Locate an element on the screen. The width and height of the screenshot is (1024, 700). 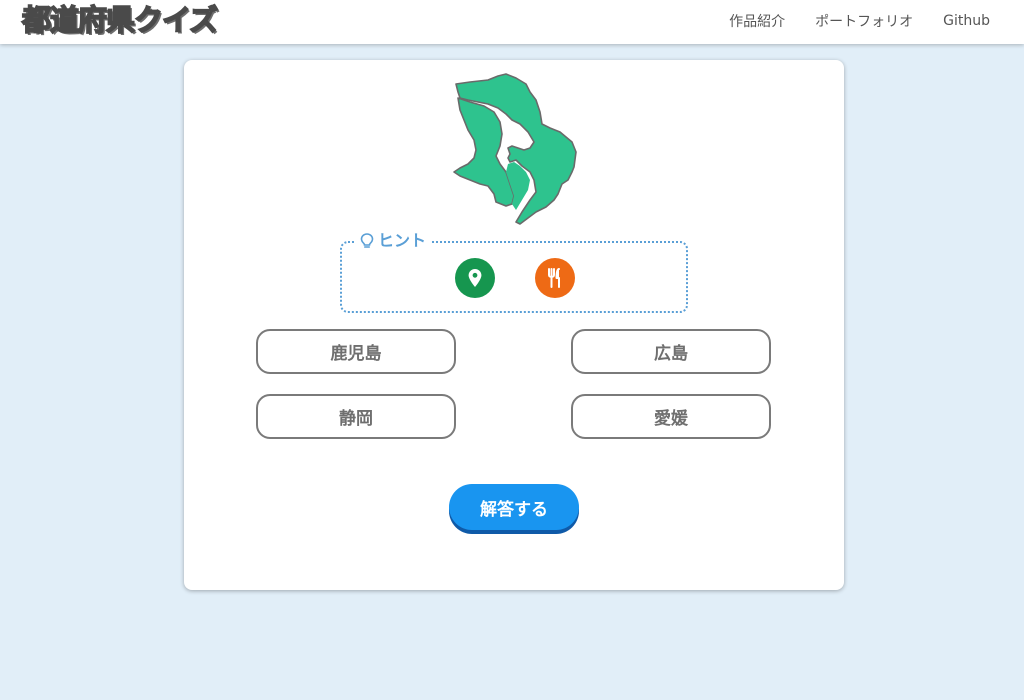
choice-button-3: 静岡 is located at coordinates (356, 416).